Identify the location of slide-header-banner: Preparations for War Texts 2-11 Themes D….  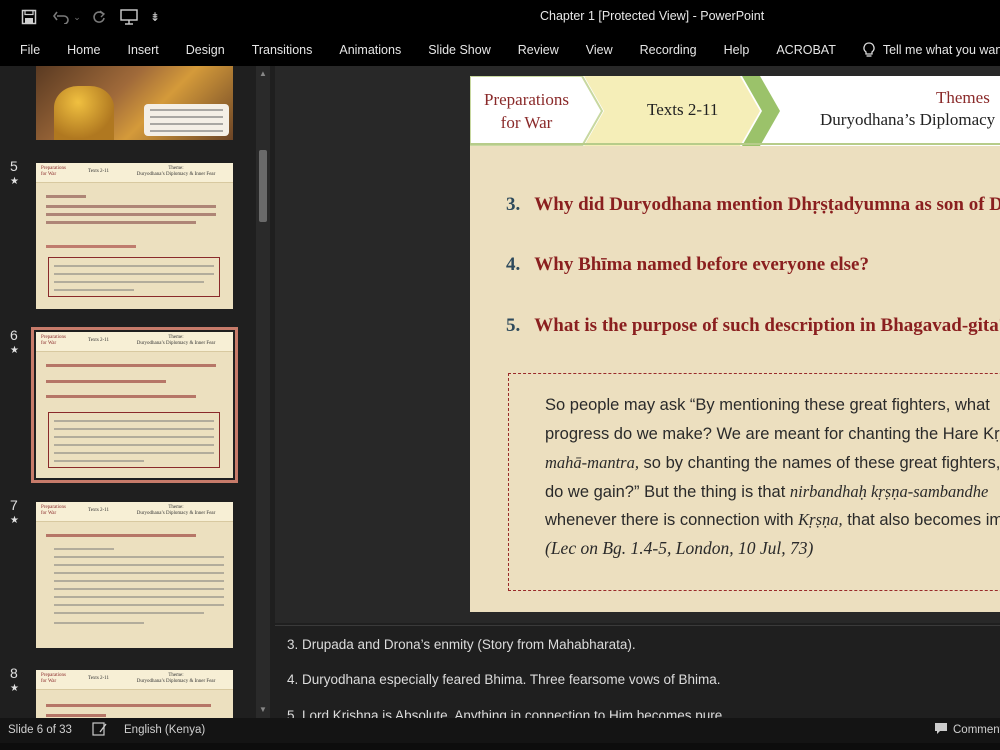
(735, 111).